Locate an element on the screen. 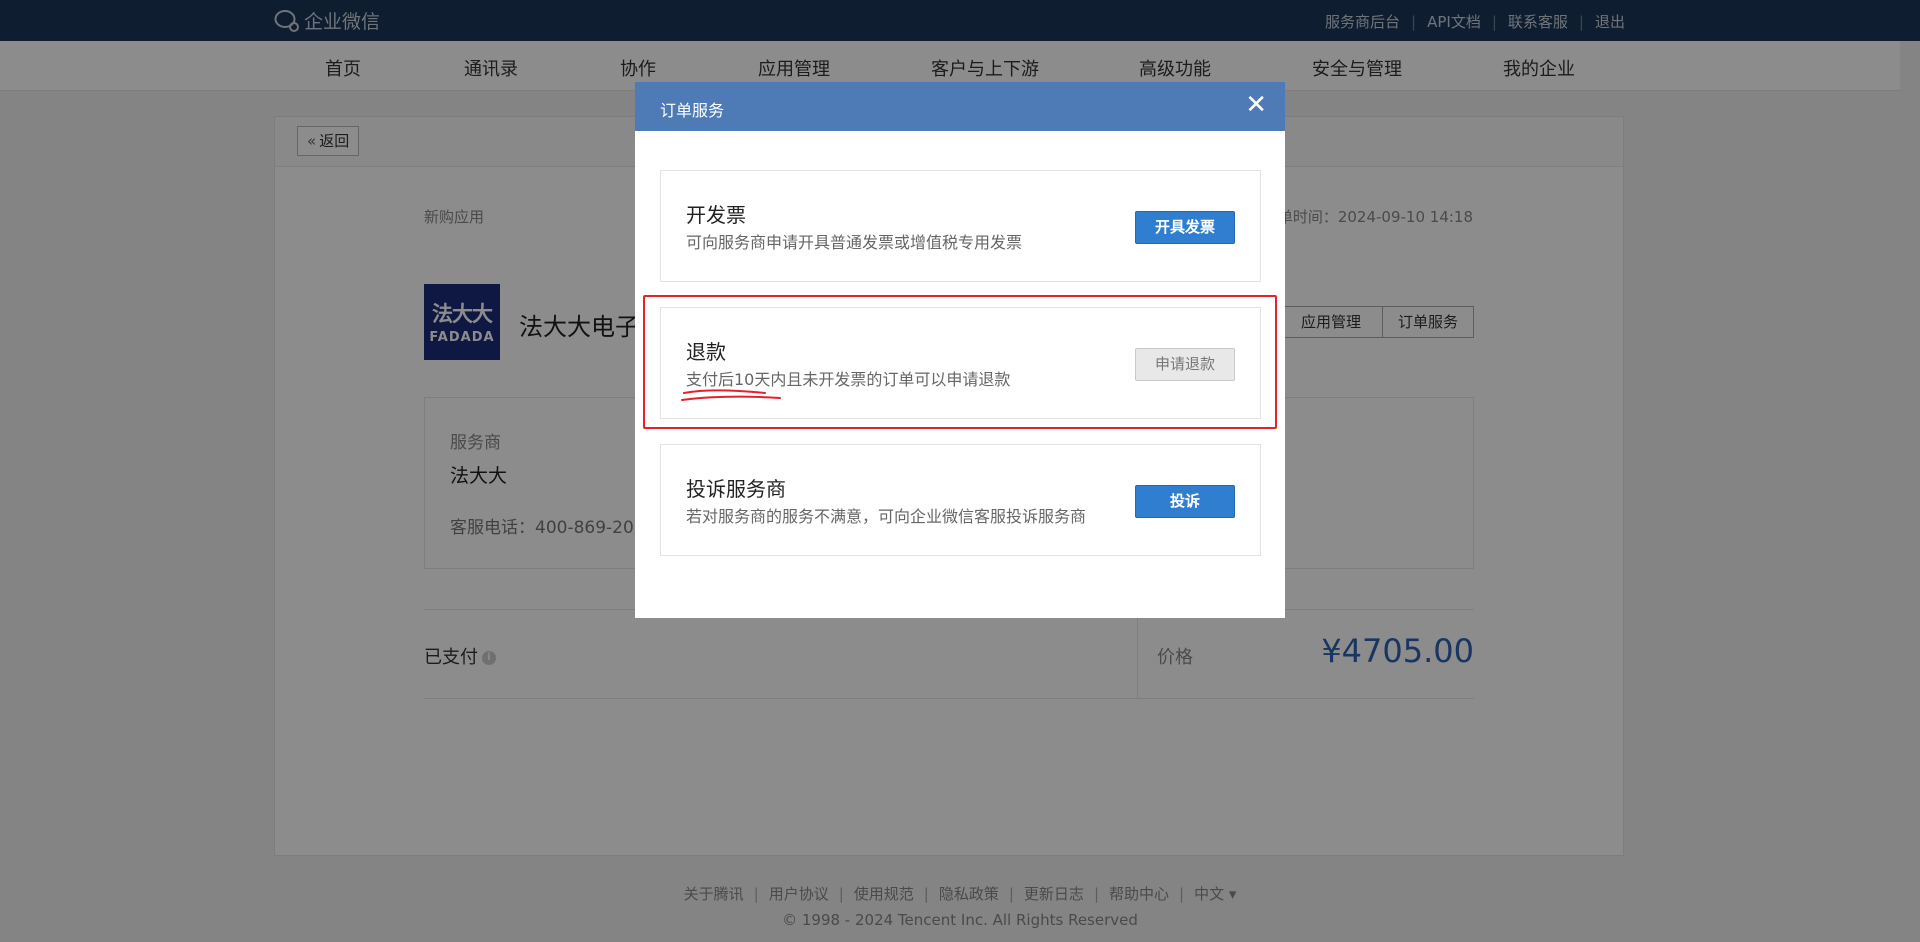 Image resolution: width=1920 pixels, height=942 pixels. refund-title: 退款 is located at coordinates (706, 352).